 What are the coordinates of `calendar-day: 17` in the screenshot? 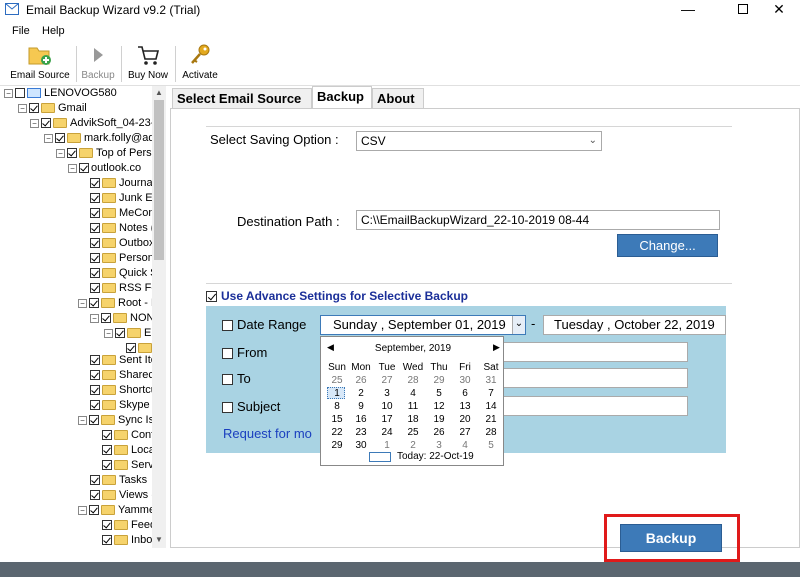 It's located at (387, 419).